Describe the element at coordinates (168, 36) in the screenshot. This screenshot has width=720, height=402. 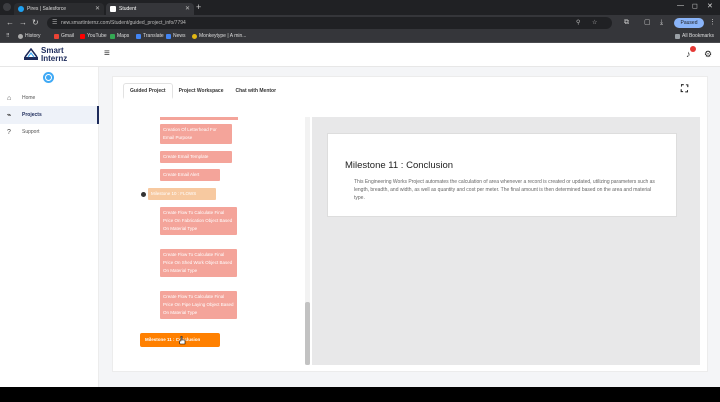
I see `news-icon` at that location.